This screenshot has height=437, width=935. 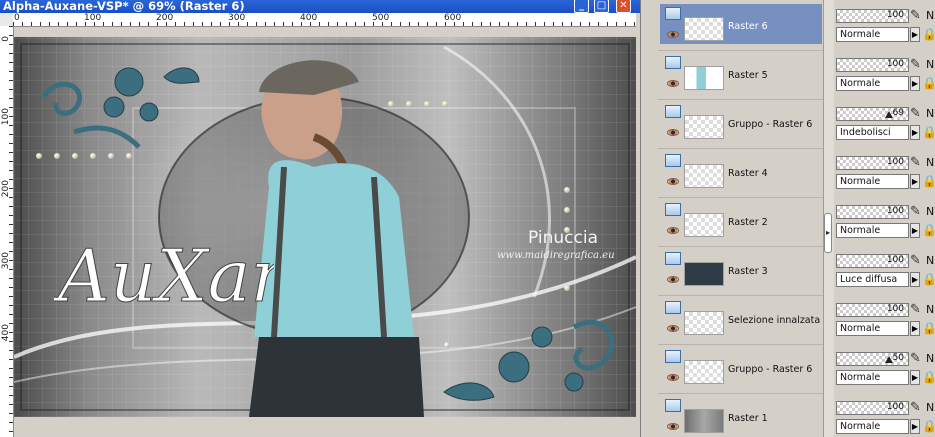 I want to click on ruler-label: 600, so click(x=453, y=18).